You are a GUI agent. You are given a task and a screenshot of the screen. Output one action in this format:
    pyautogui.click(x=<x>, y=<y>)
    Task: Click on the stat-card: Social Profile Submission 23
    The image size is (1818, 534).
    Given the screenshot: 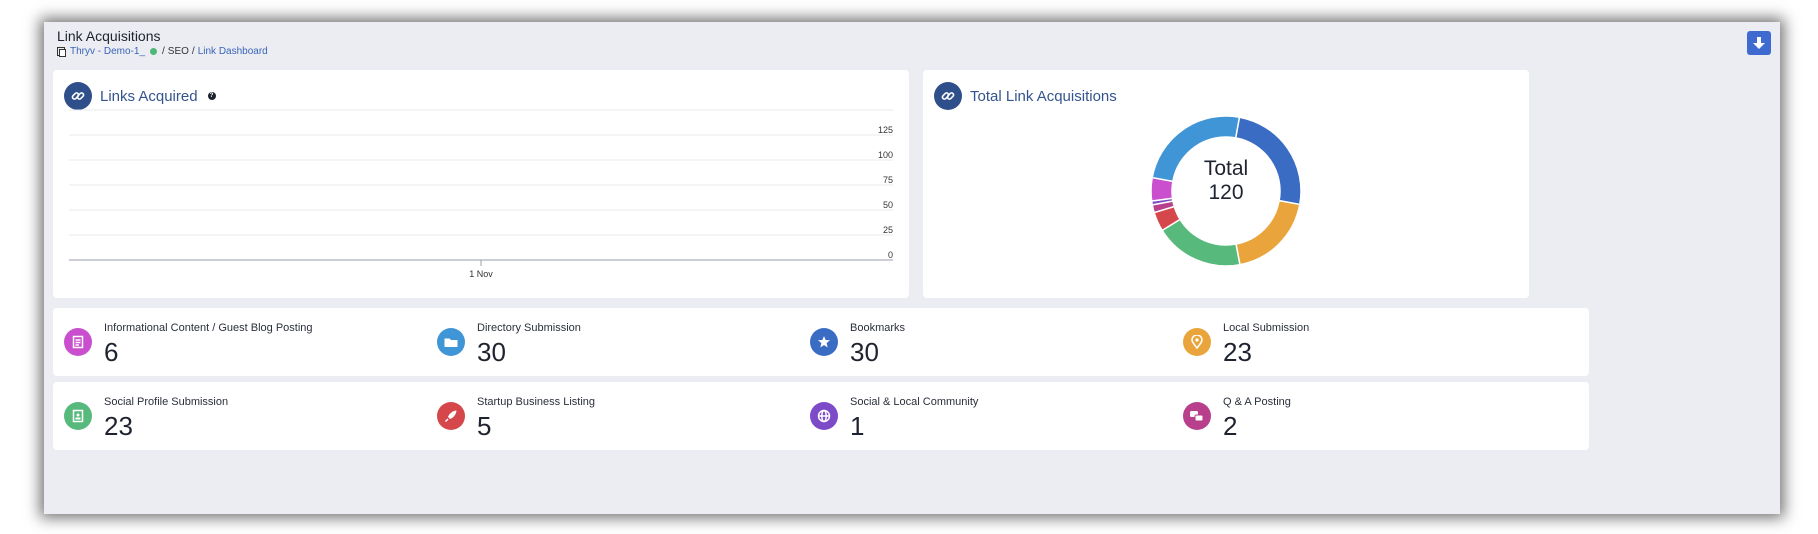 What is the action you would take?
    pyautogui.click(x=261, y=416)
    